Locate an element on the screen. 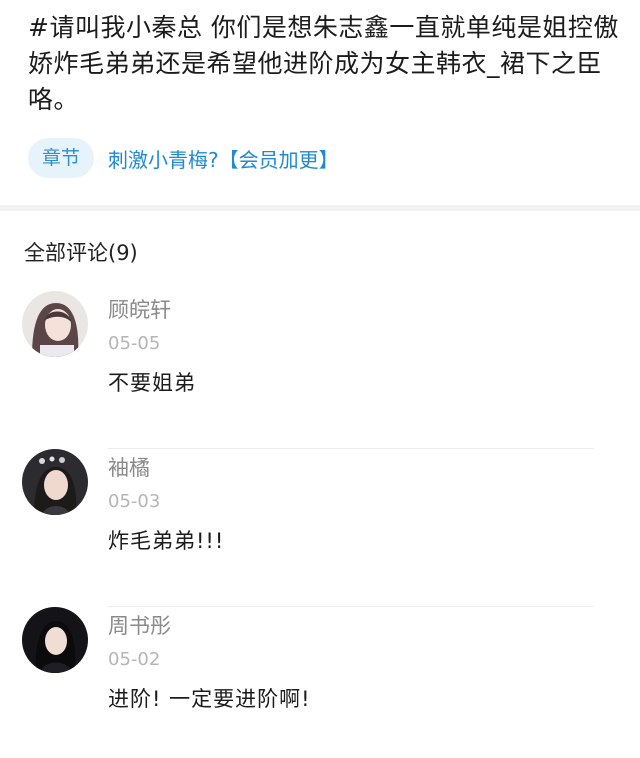 Image resolution: width=640 pixels, height=758 pixels. comment-date: 05-05 is located at coordinates (134, 343).